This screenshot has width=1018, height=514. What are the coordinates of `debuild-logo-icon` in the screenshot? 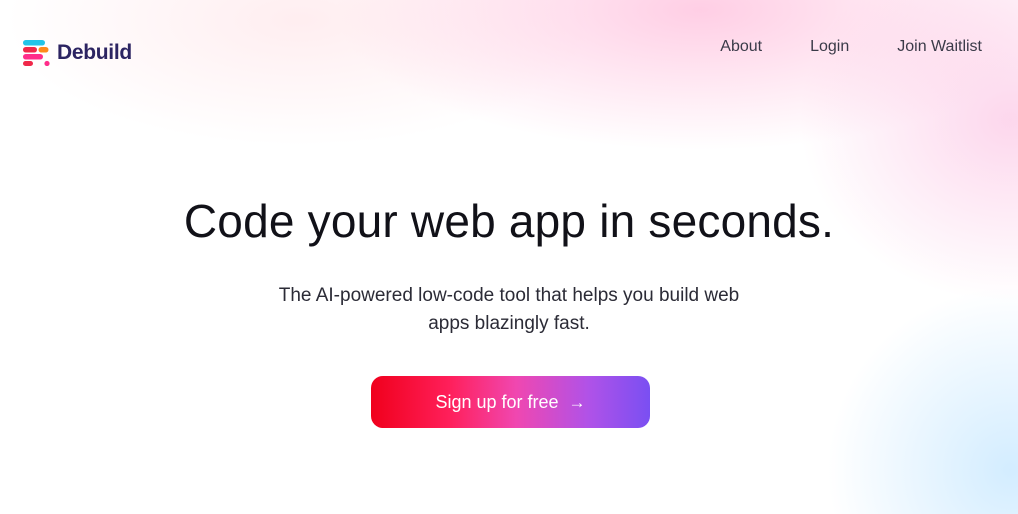 It's located at (37, 53).